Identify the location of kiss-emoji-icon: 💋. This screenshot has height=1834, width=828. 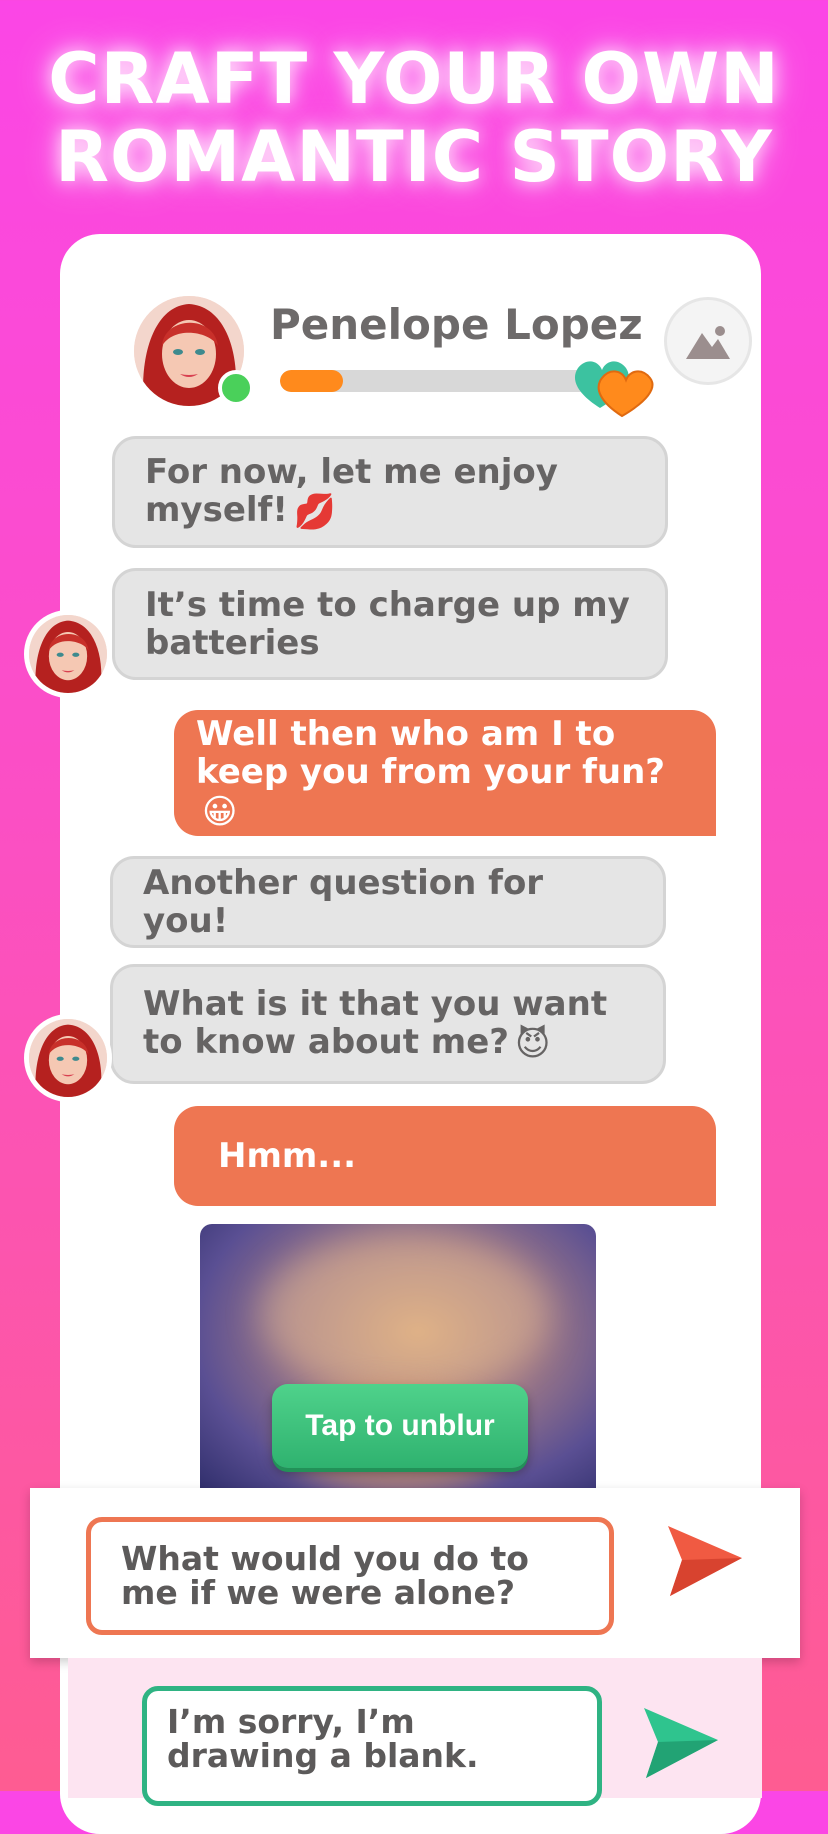
(315, 511).